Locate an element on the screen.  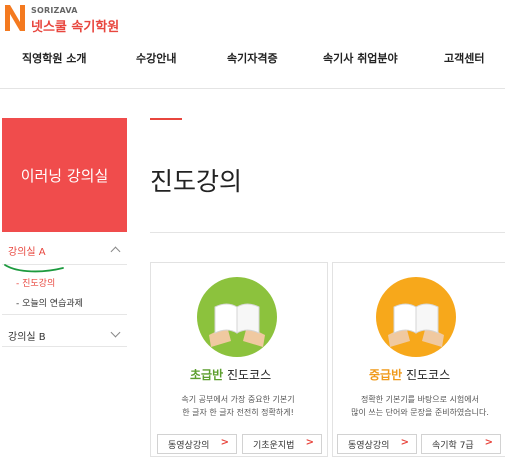
title-divider is located at coordinates (327, 232).